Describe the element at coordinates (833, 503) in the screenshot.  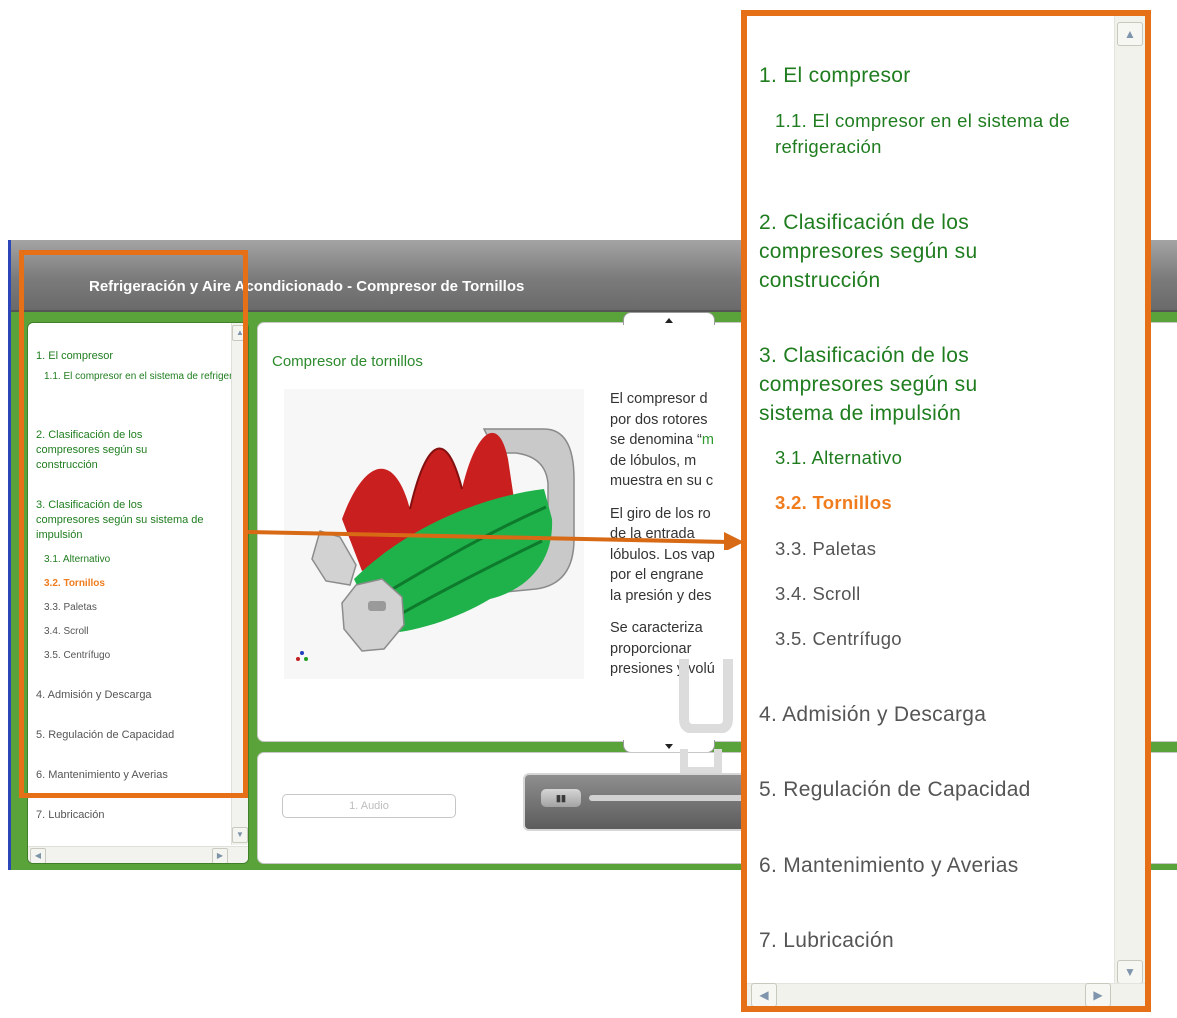
I see `zoom-nav-item-tornillos: 3.2. Tornillos` at that location.